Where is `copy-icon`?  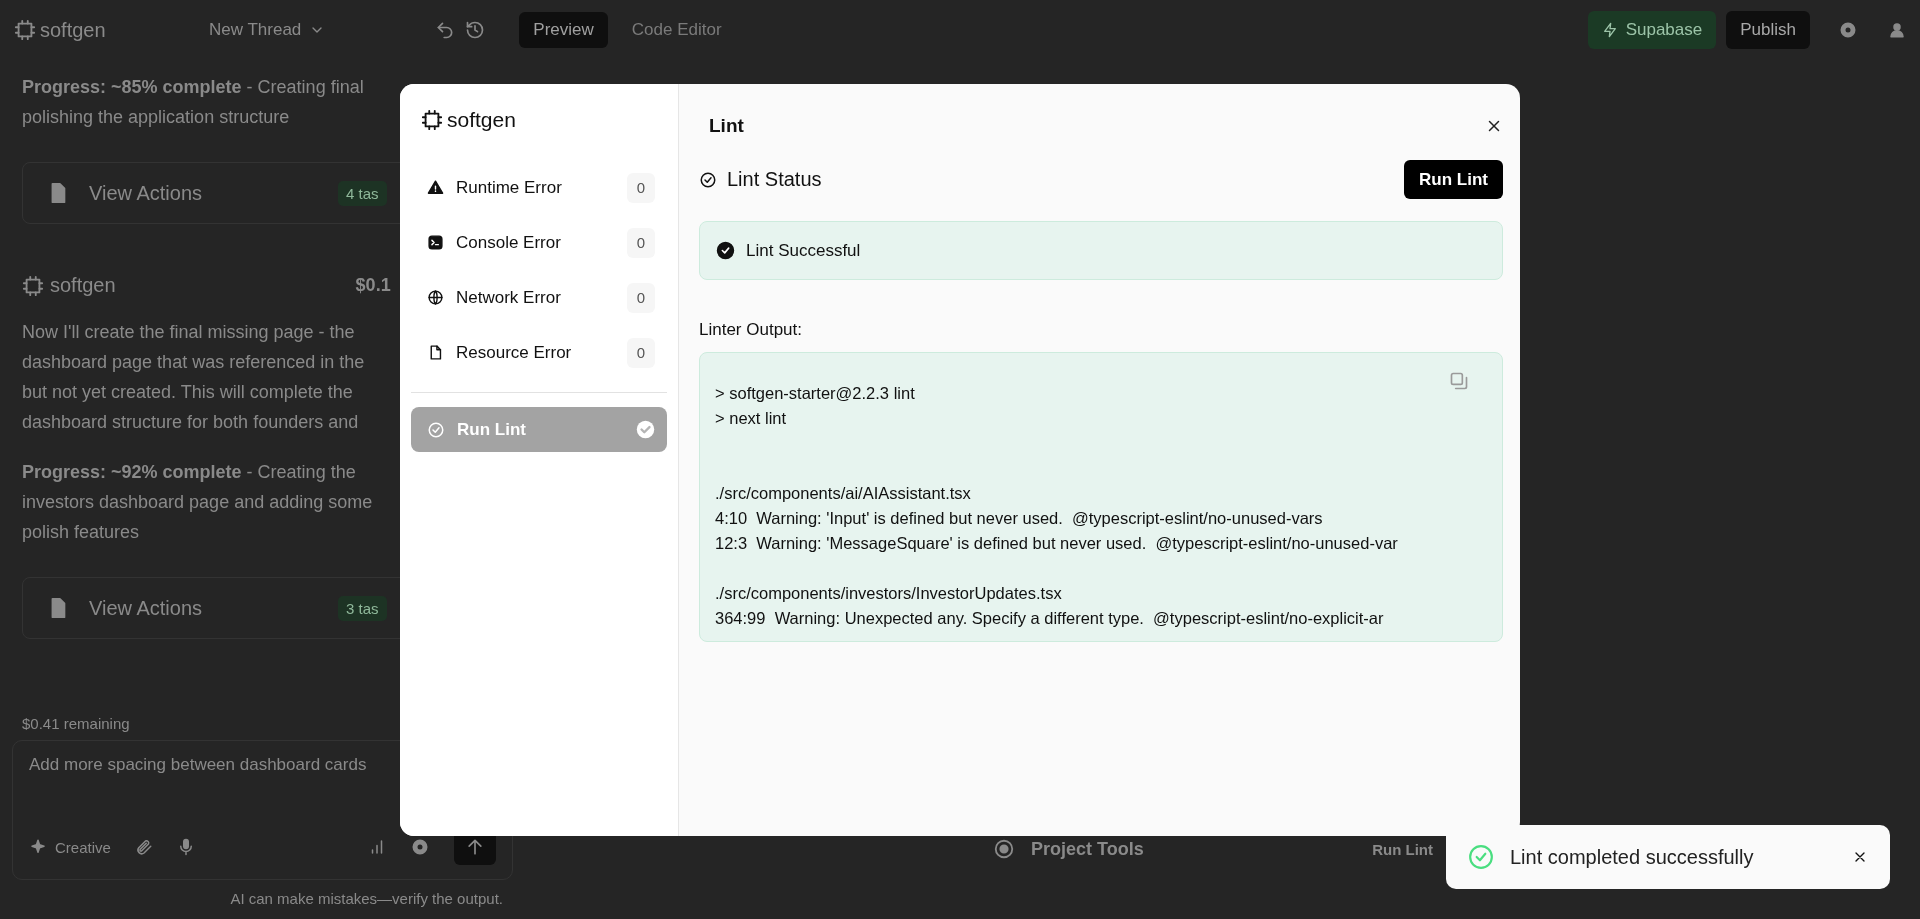 copy-icon is located at coordinates (1459, 381).